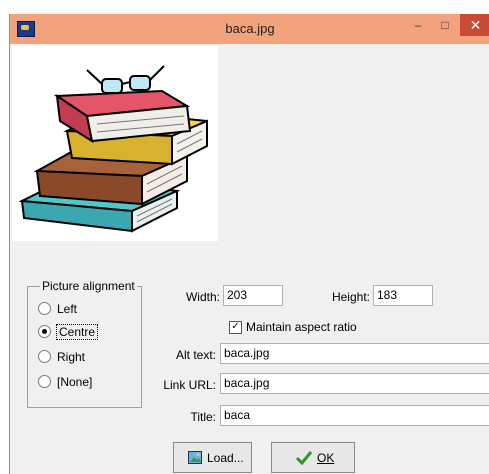  What do you see at coordinates (253, 295) in the screenshot?
I see `width-field: 203` at bounding box center [253, 295].